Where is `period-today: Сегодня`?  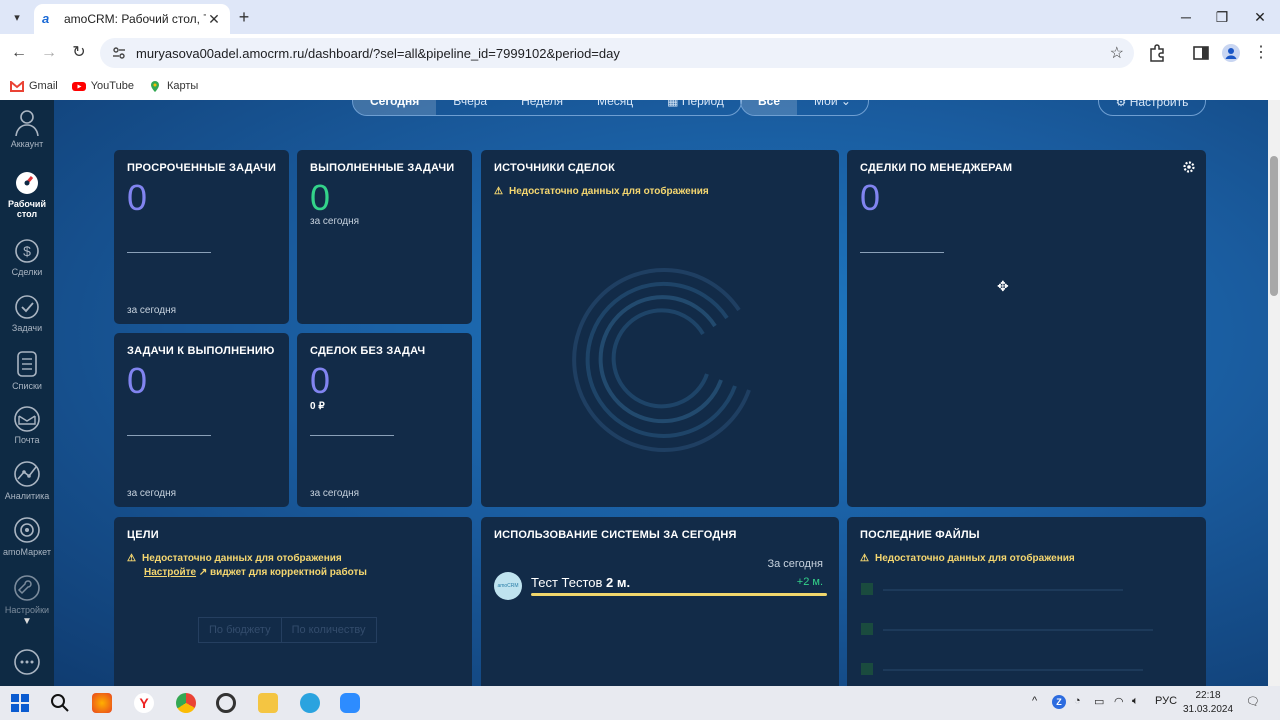 period-today: Сегодня is located at coordinates (395, 107).